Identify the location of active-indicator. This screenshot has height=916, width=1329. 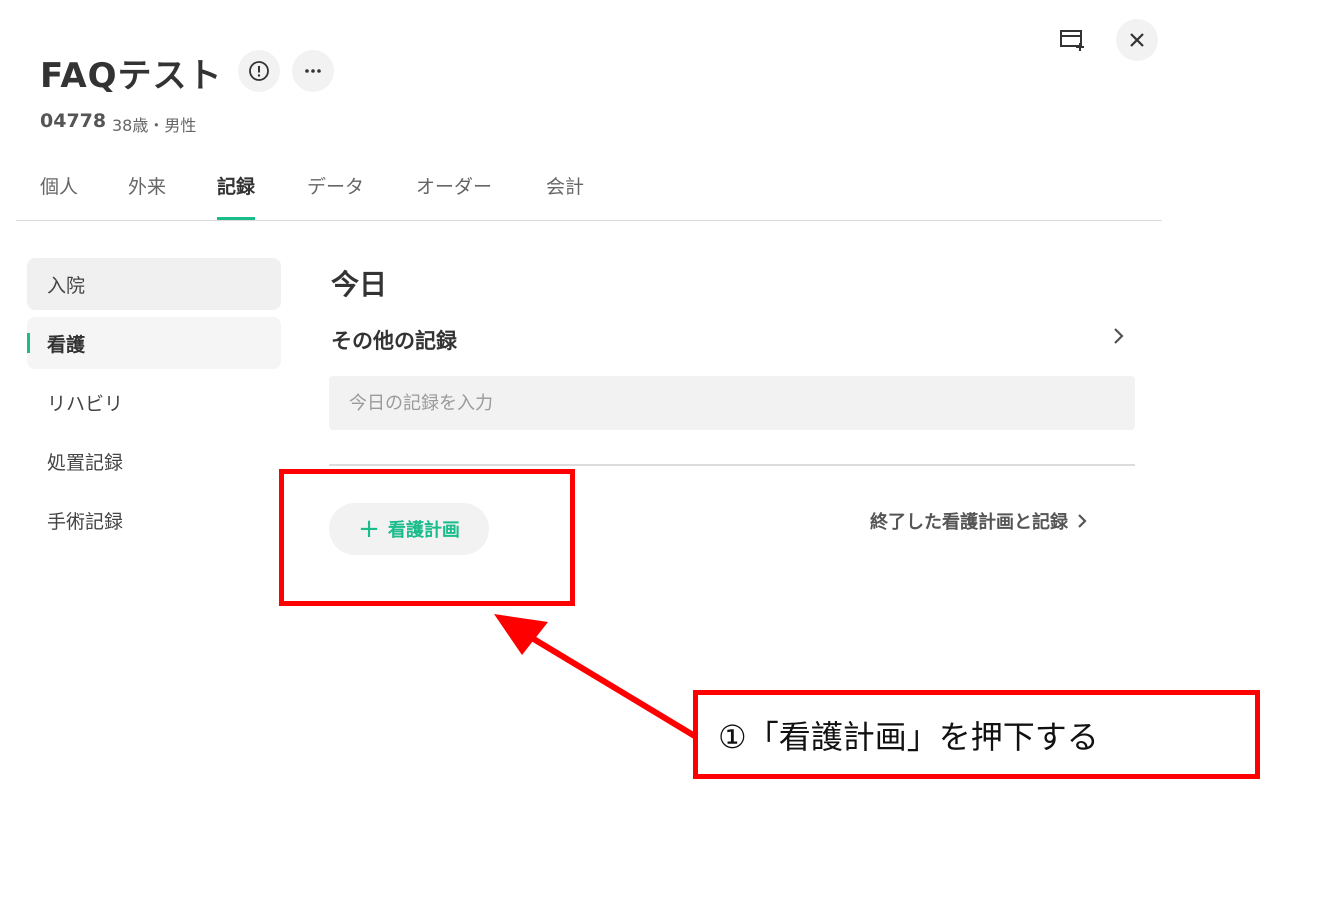
(28, 343).